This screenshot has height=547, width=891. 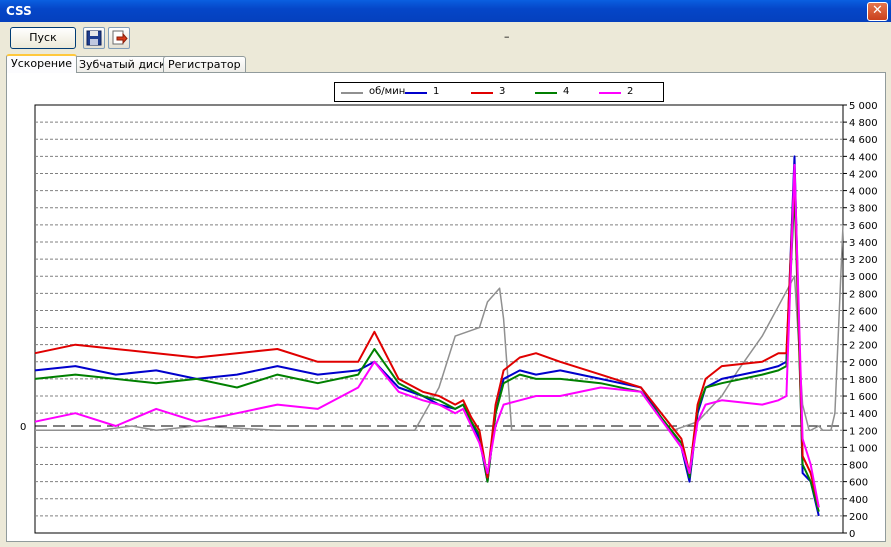 I want to click on y-tick-label: 1 400, so click(x=863, y=414).